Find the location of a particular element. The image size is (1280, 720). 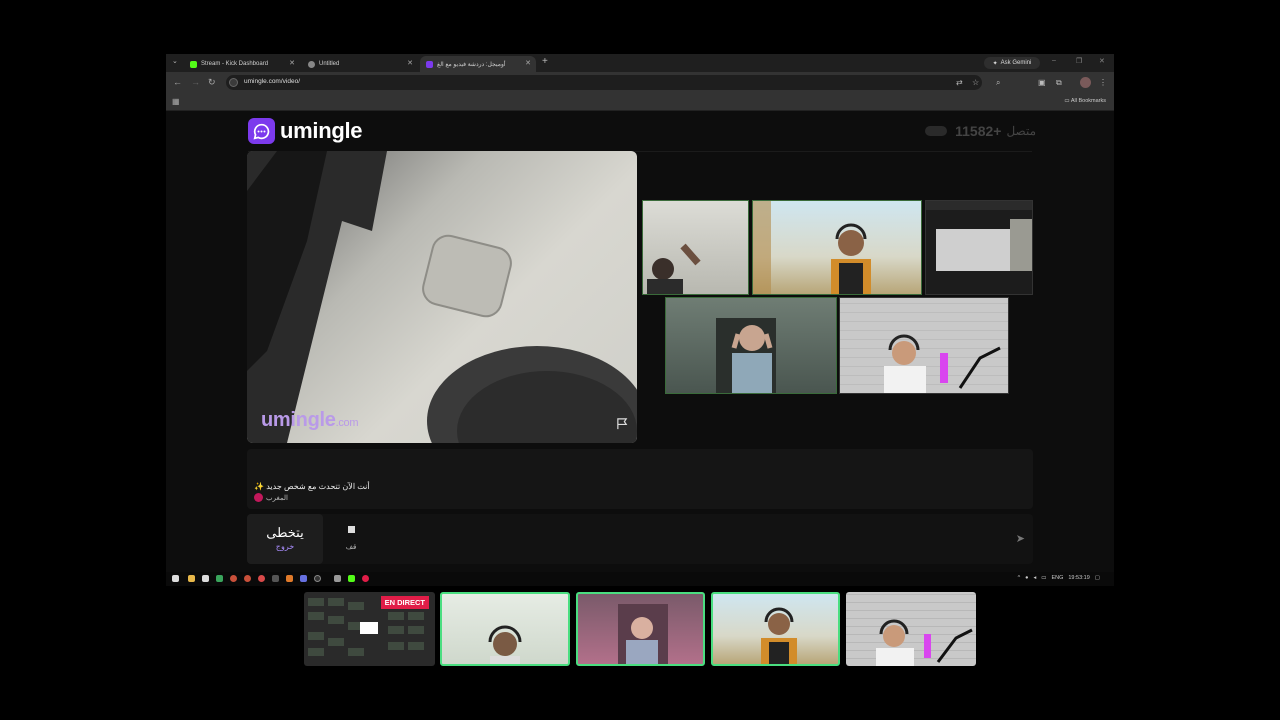

country-name: المغرب is located at coordinates (277, 498).